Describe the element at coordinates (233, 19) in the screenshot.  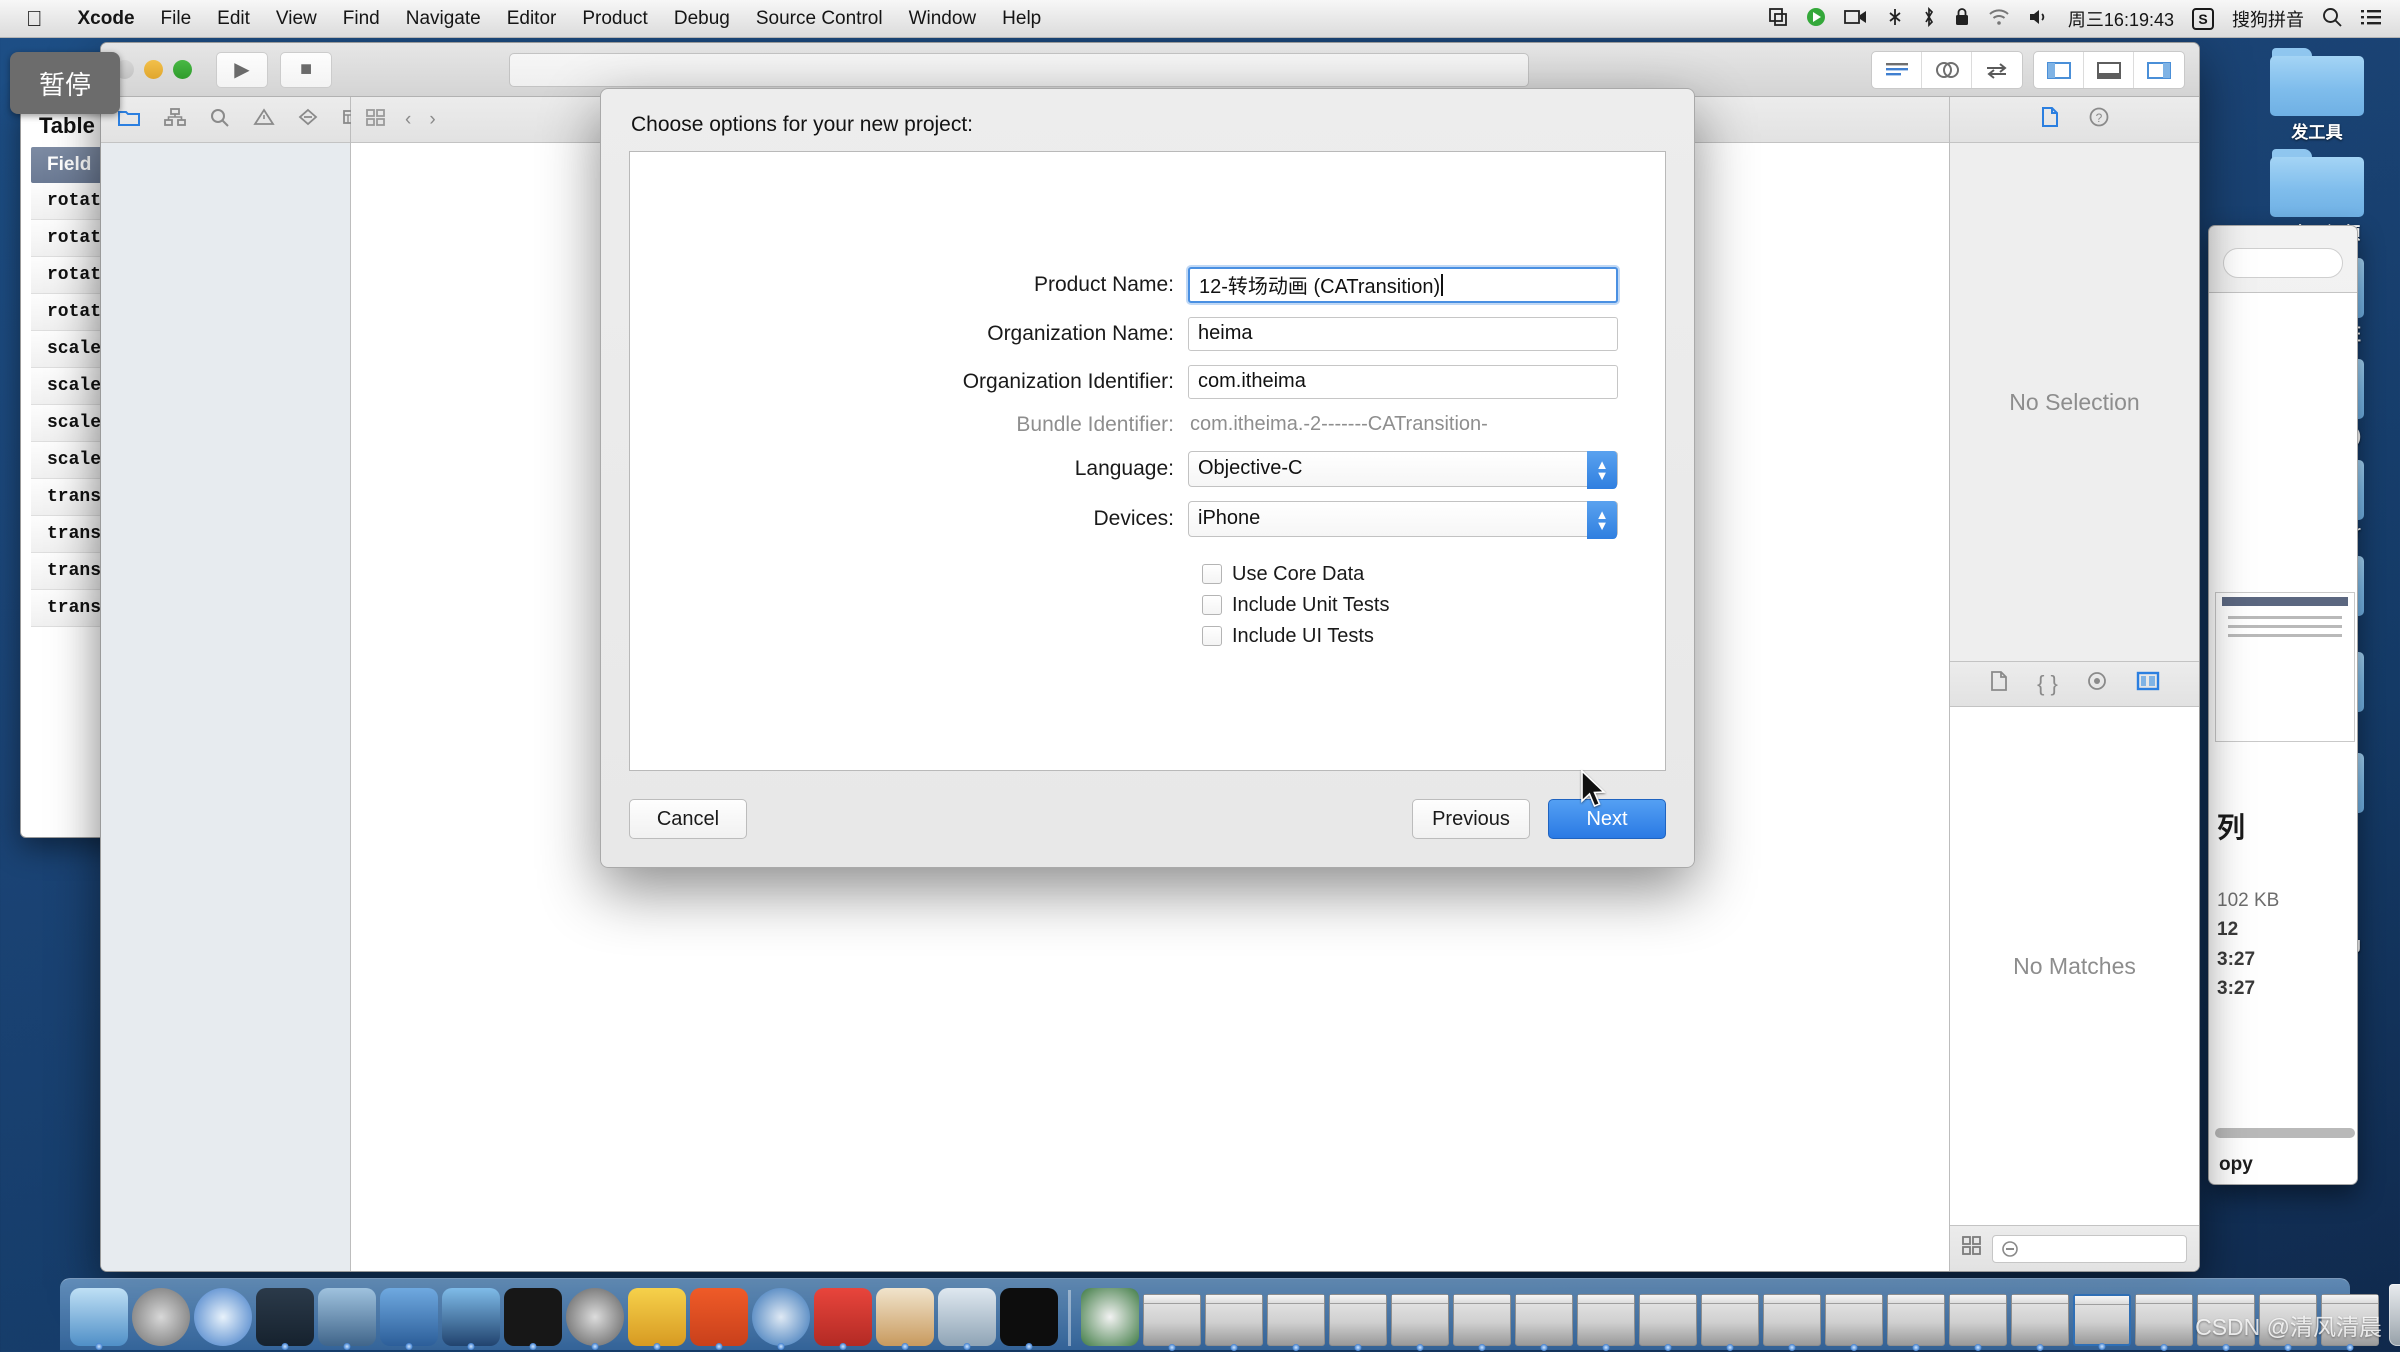
I see `menu-edit: Edit` at that location.